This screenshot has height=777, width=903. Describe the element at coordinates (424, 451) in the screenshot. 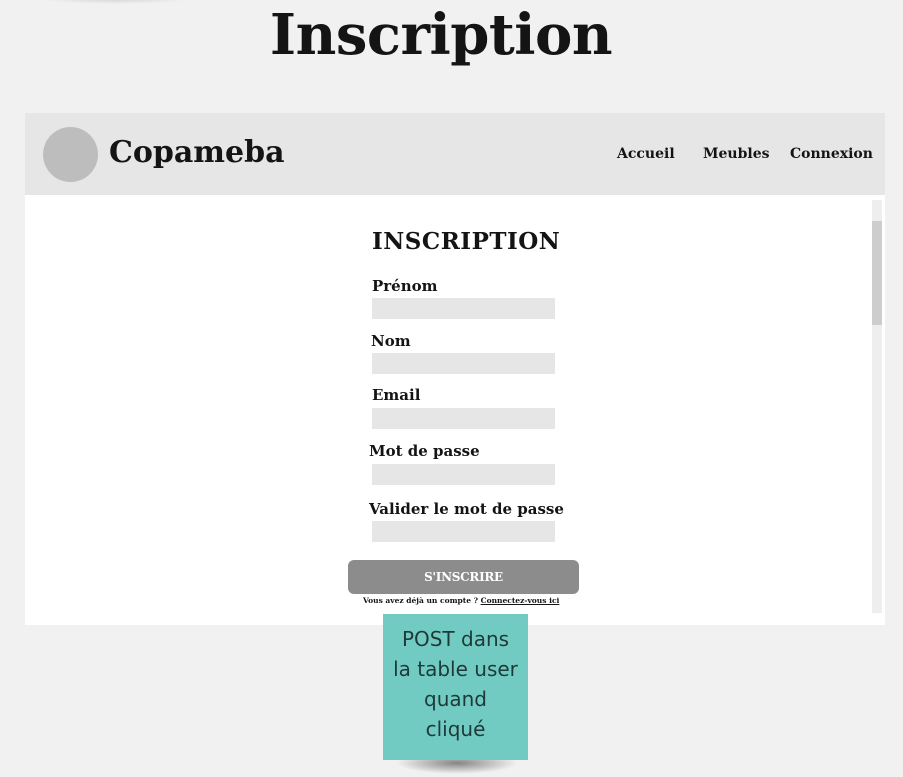

I see `field-label-password: Mot de passe` at that location.